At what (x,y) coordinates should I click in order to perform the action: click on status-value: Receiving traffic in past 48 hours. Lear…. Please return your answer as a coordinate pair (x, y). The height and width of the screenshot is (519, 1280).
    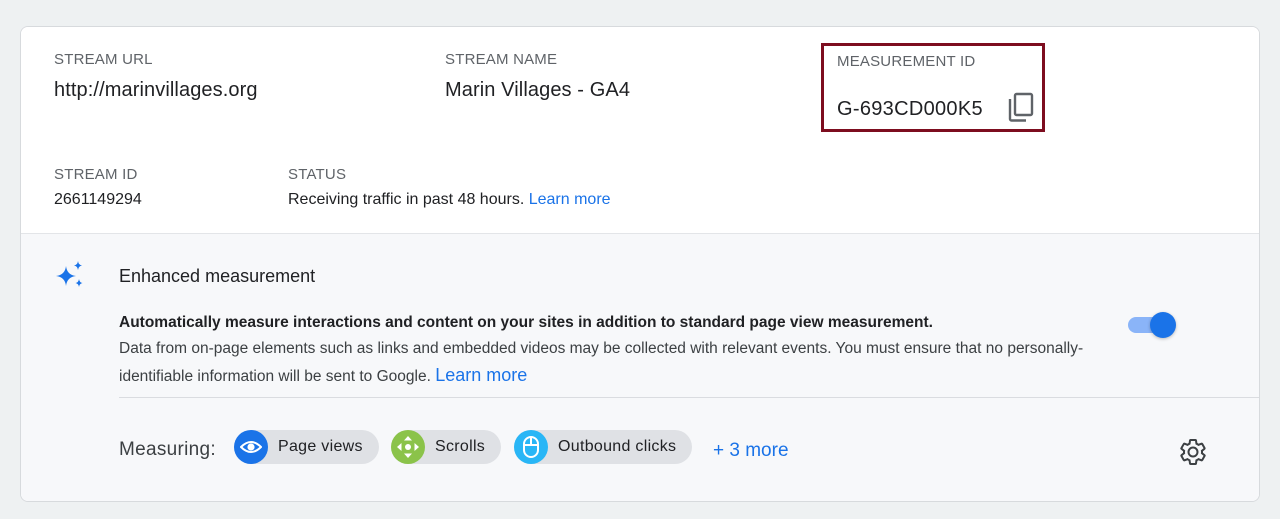
    Looking at the image, I should click on (449, 200).